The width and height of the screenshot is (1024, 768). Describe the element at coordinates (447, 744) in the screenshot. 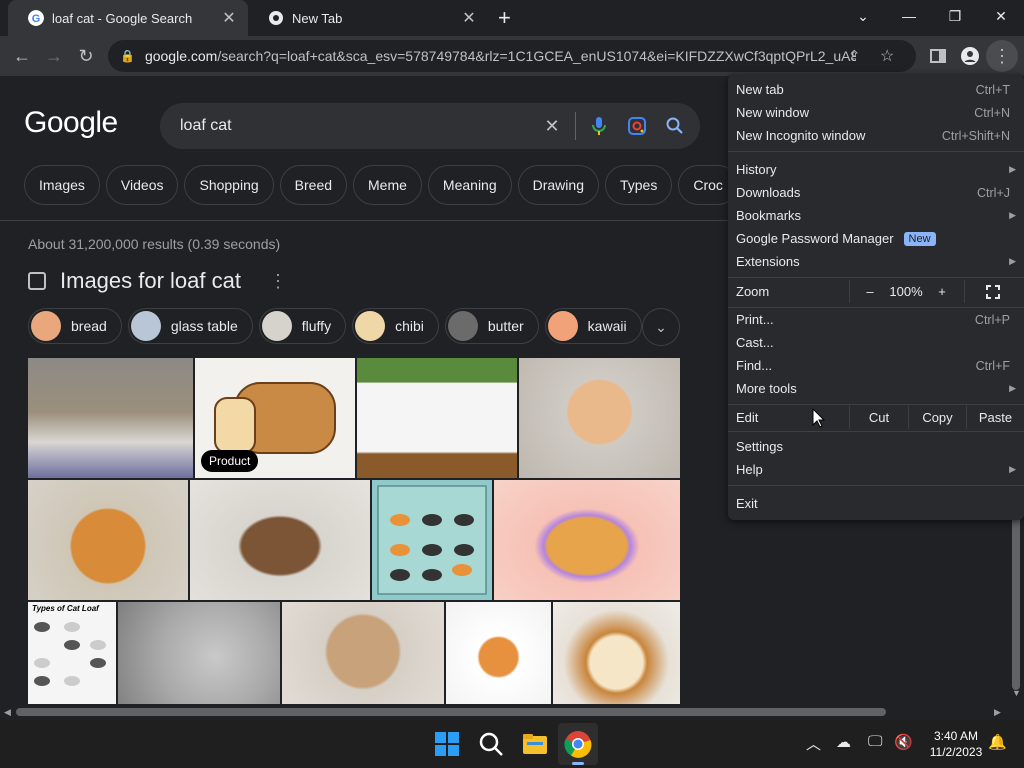

I see `windows-start-icon` at that location.